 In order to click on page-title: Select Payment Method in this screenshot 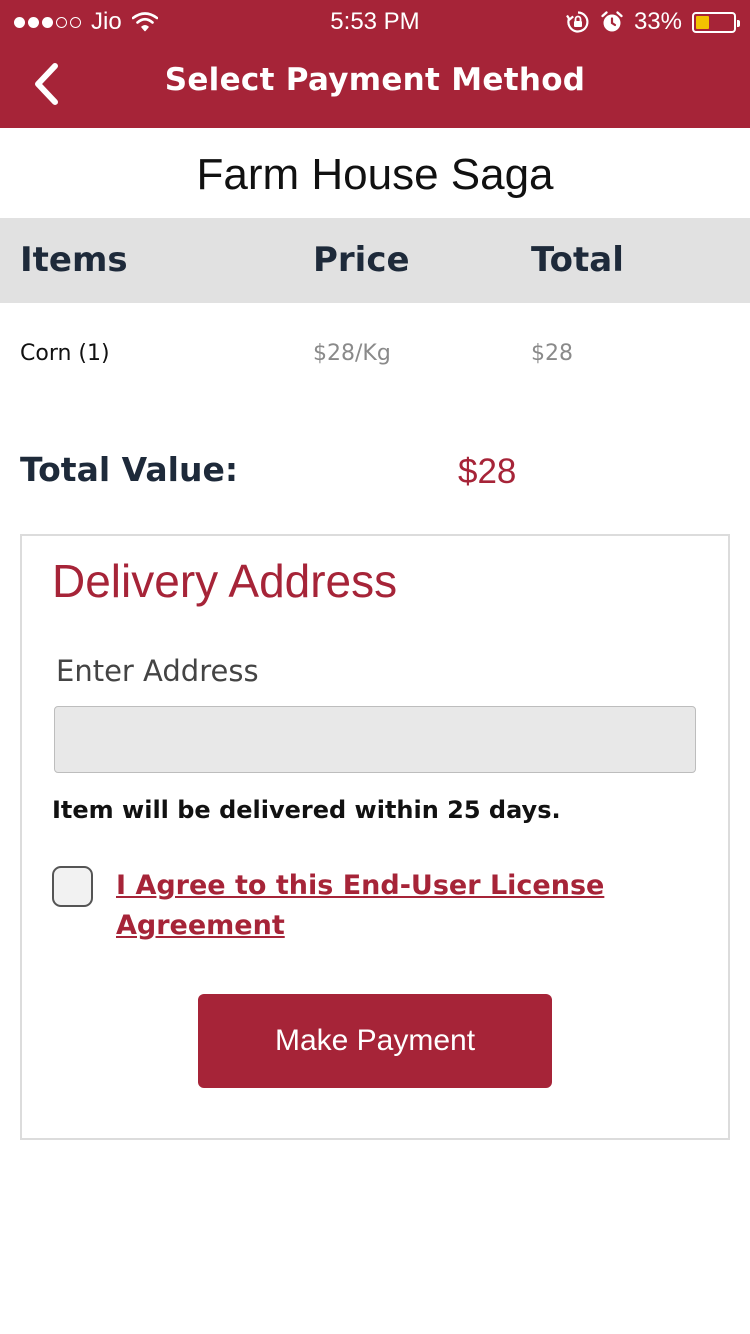, I will do `click(375, 80)`.